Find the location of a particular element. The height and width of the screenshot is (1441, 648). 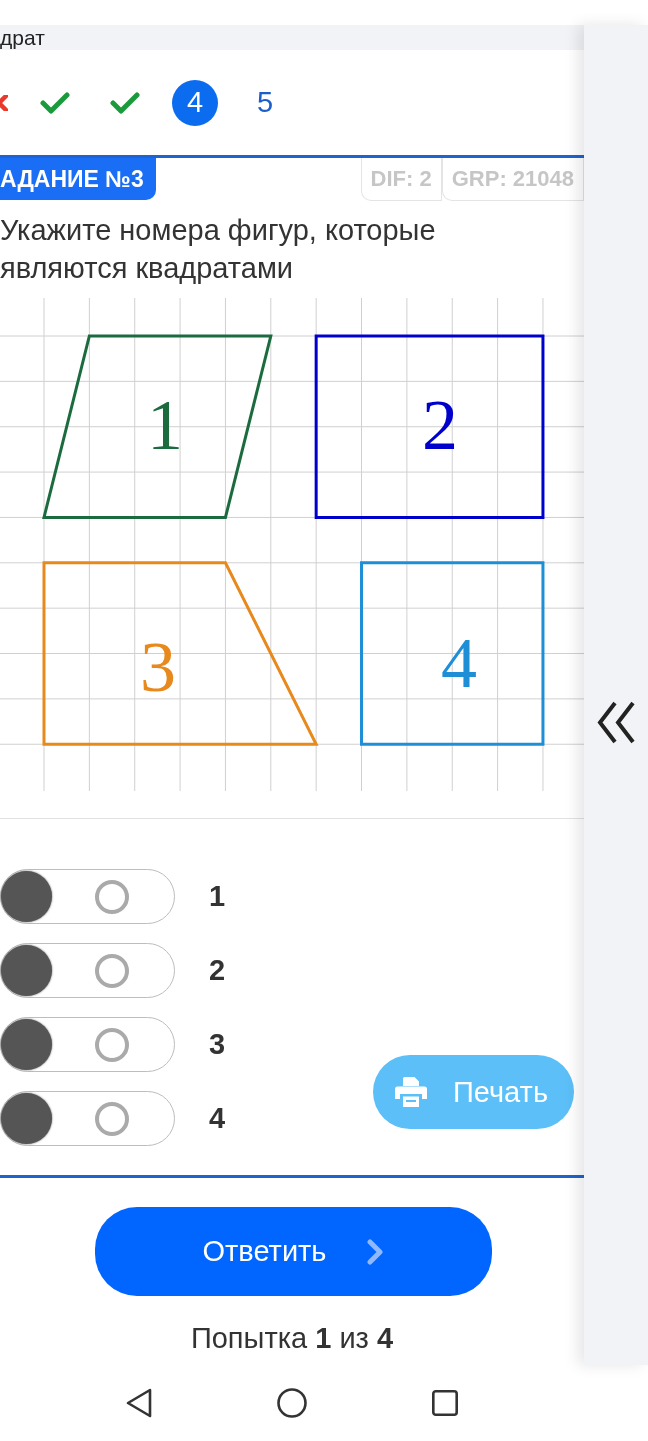

figure-number: 1 is located at coordinates (165, 425).